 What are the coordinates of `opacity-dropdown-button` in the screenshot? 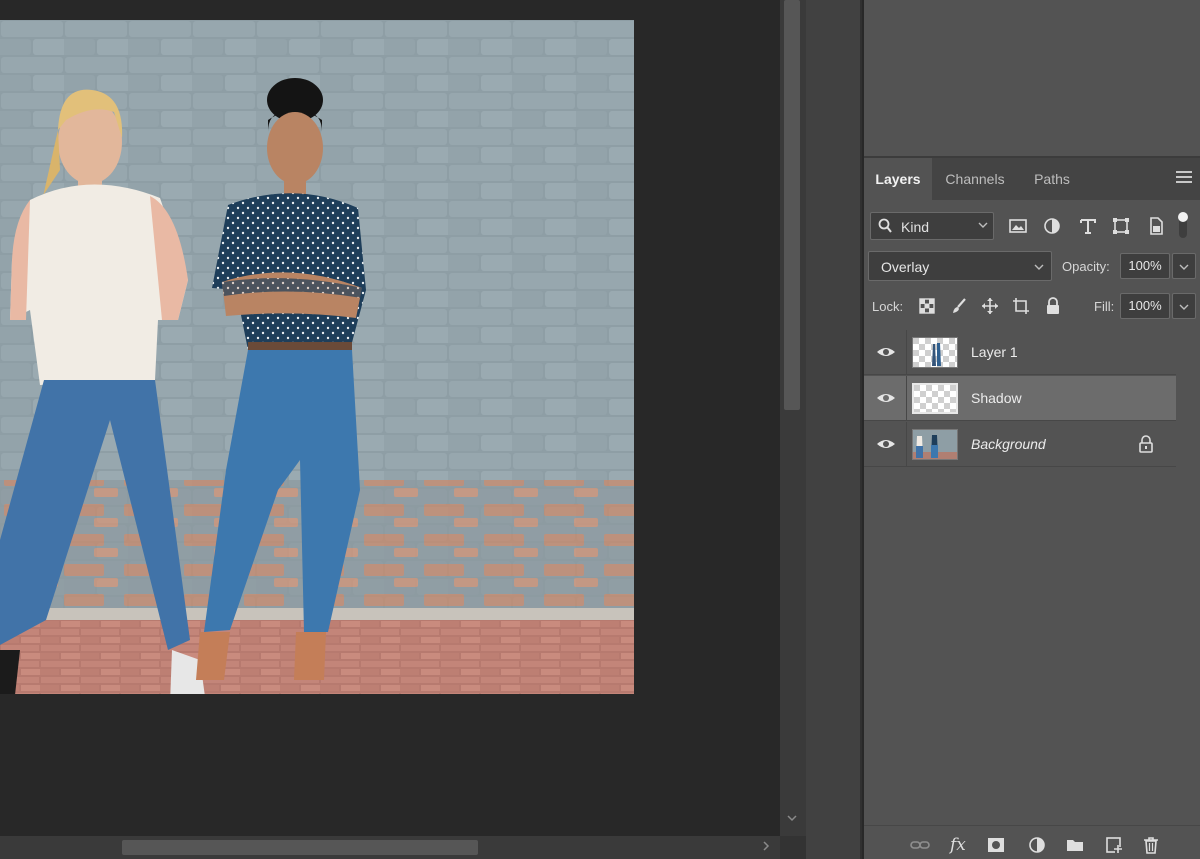 It's located at (1184, 266).